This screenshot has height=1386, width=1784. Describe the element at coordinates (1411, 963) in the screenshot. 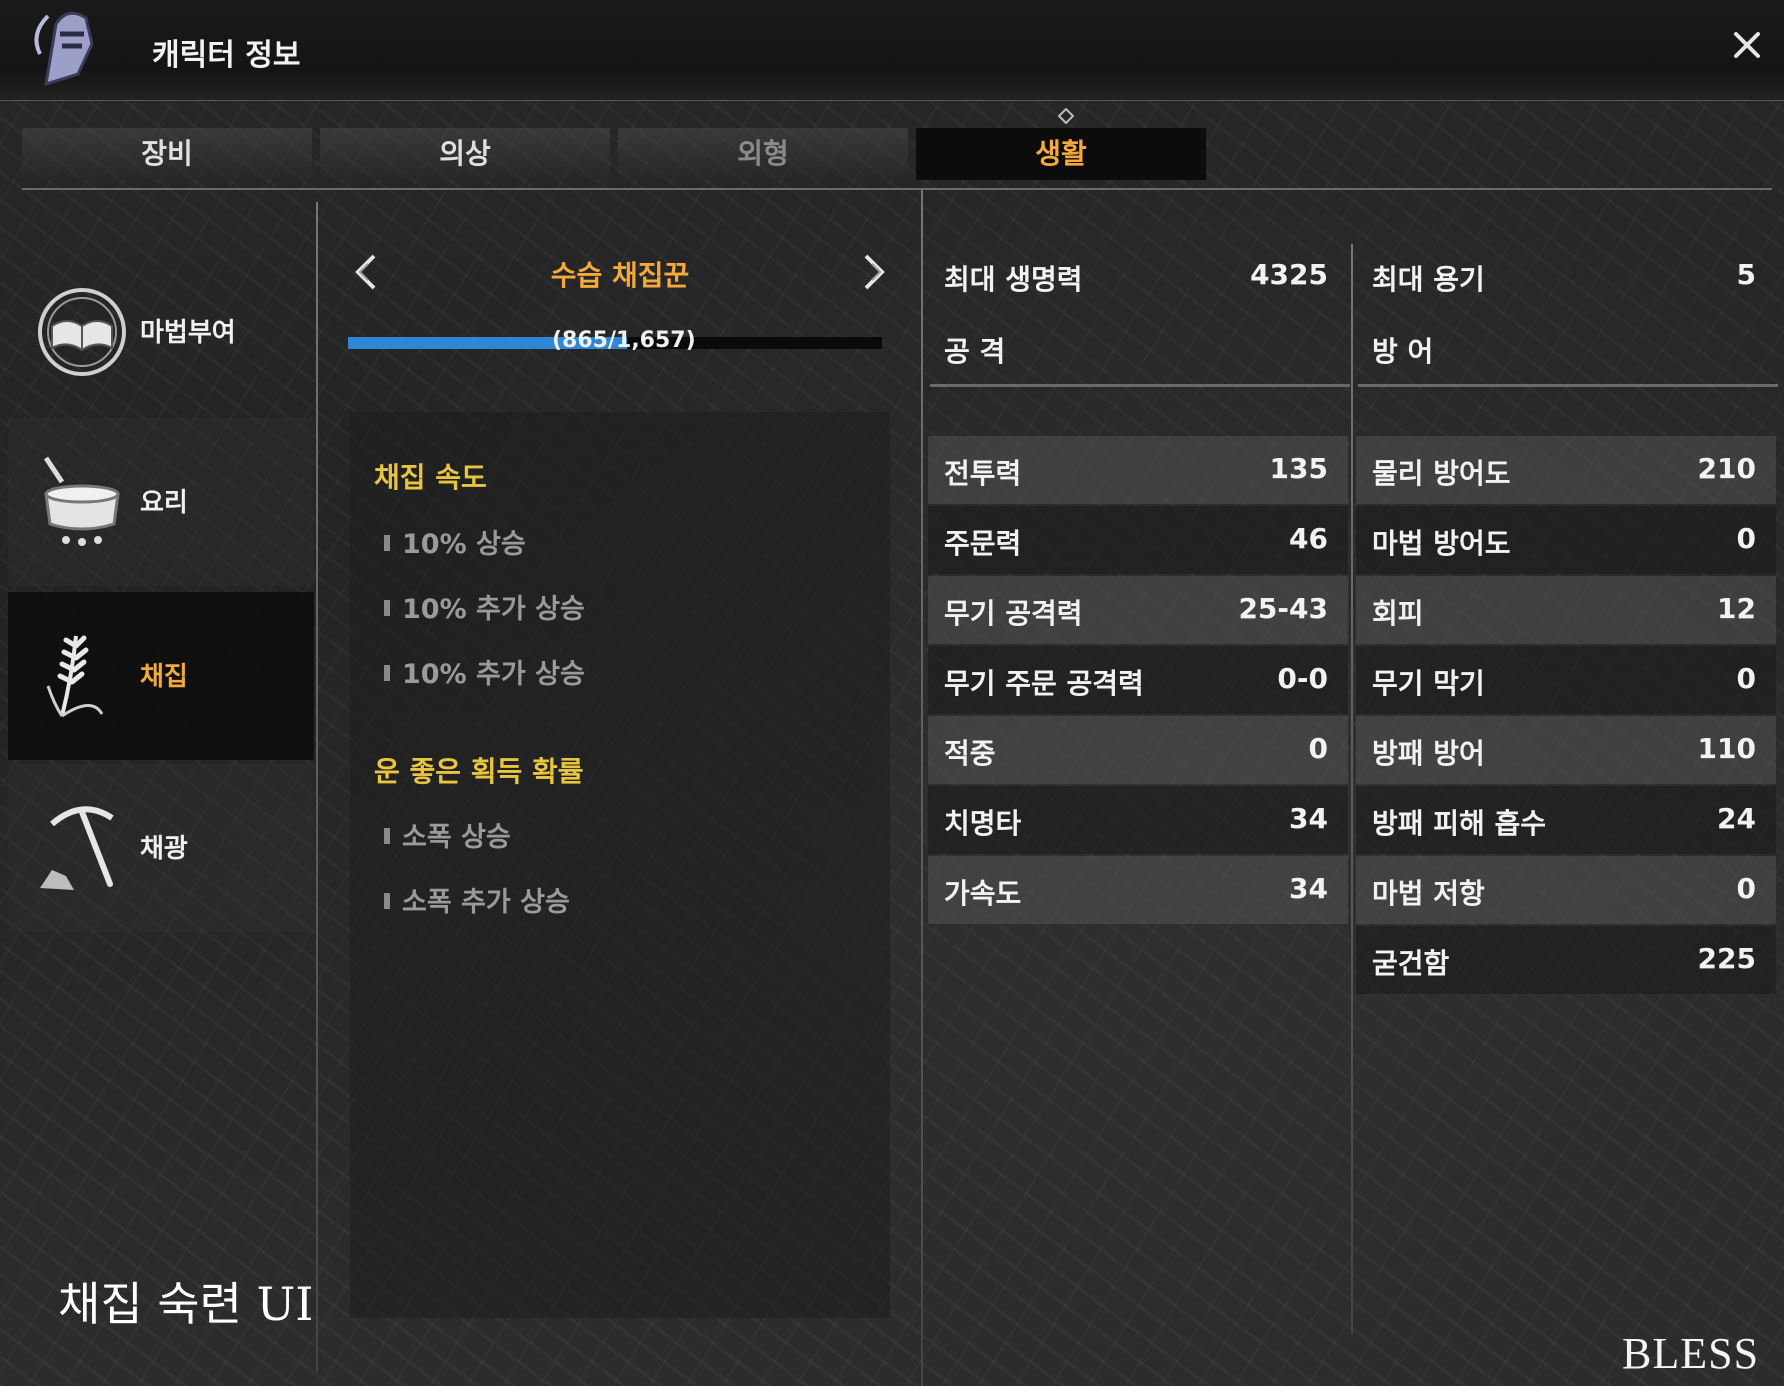

I see `stat-name: 굳건함` at that location.